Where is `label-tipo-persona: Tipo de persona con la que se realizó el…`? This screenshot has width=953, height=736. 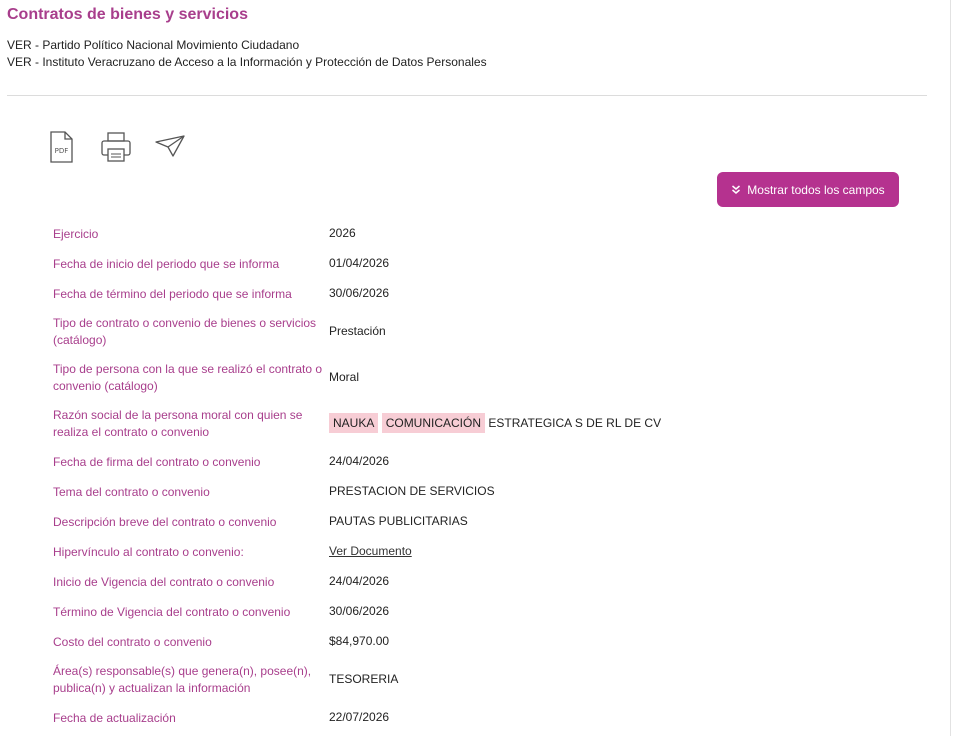
label-tipo-persona: Tipo de persona con la que se realizó el… is located at coordinates (188, 377).